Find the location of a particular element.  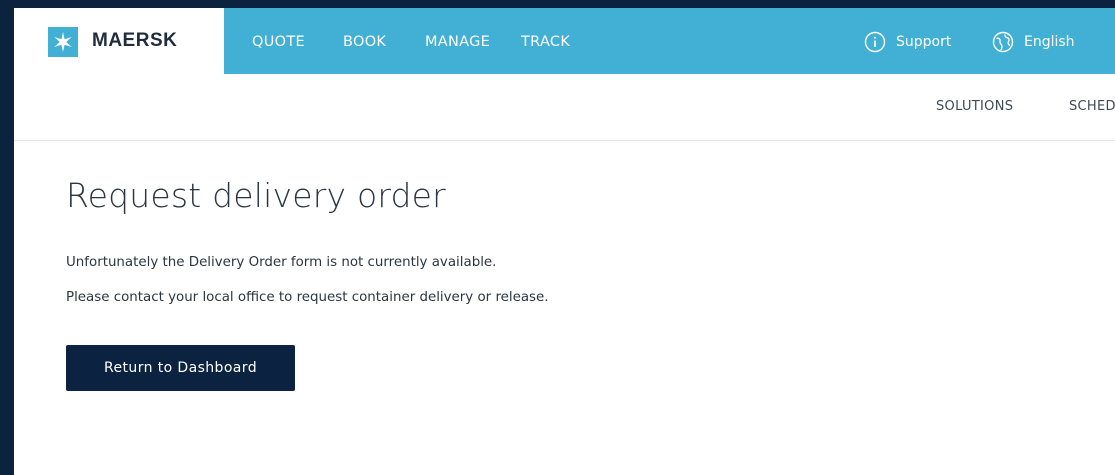

globe-icon is located at coordinates (1003, 42).